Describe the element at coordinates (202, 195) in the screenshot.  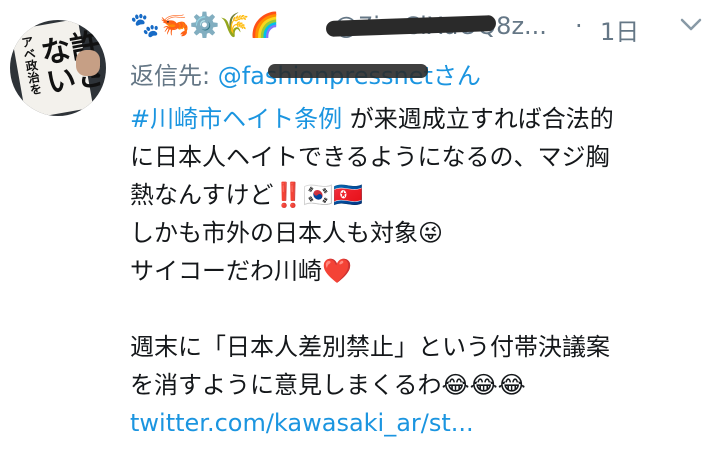
I see `tweet-text-segment: 熱なんすけど` at that location.